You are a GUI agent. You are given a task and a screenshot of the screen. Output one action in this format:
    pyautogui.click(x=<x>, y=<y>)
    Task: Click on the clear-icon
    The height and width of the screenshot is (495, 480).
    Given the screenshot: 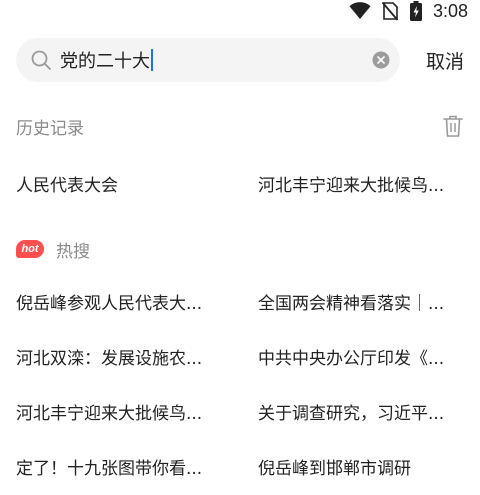 What is the action you would take?
    pyautogui.click(x=381, y=60)
    